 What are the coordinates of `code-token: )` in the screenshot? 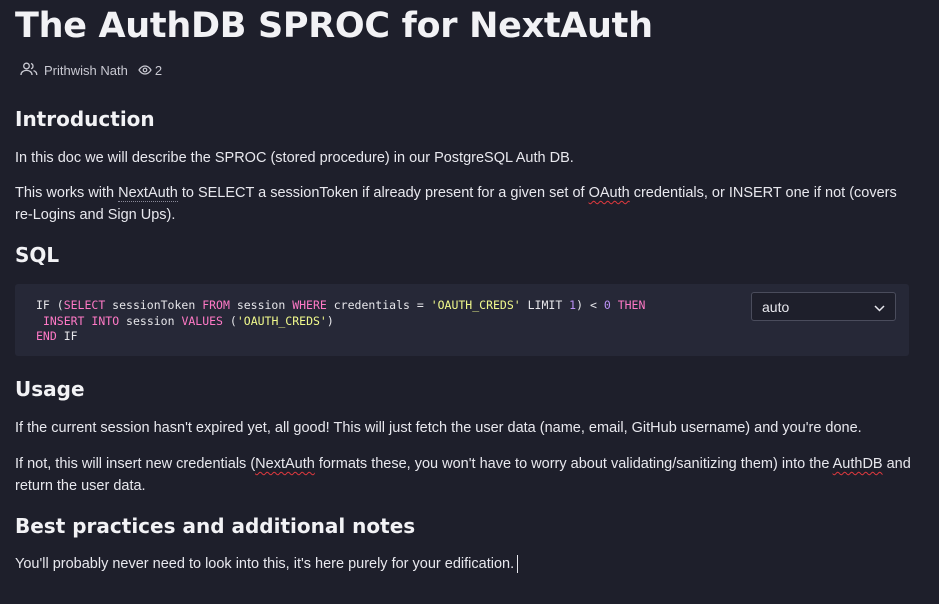 It's located at (330, 320).